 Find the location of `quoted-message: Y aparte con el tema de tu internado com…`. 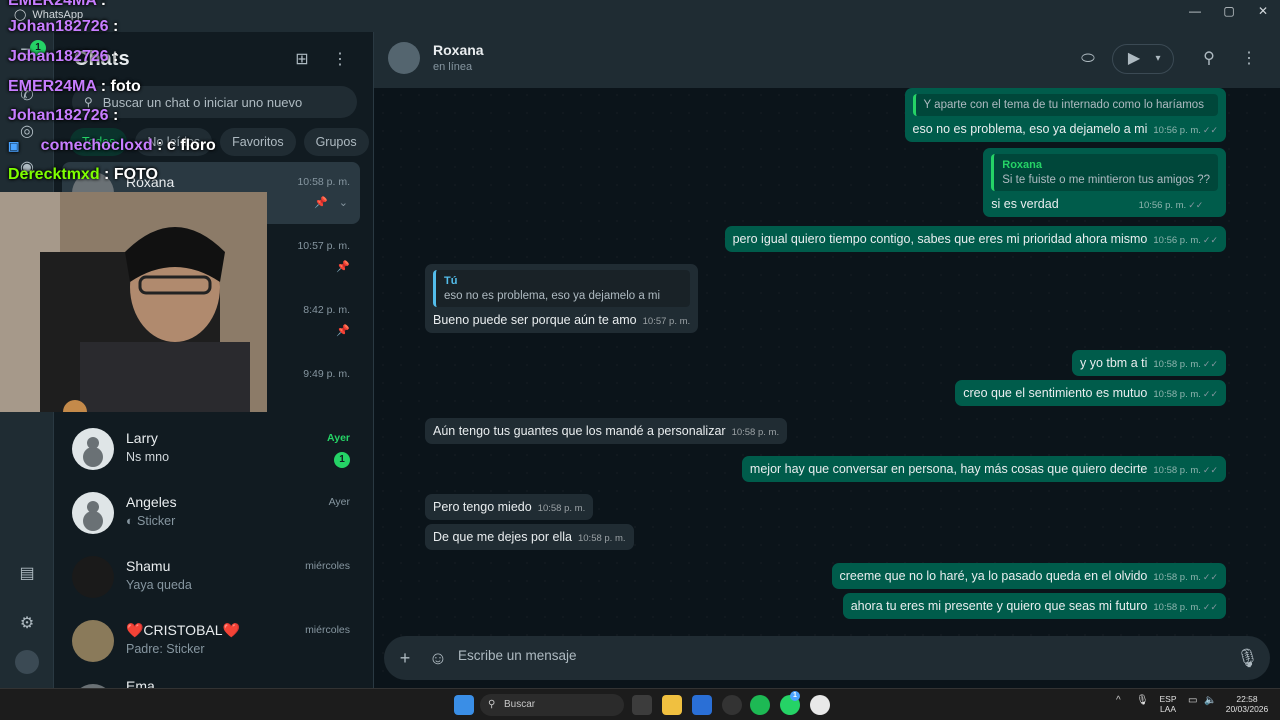

quoted-message: Y aparte con el tema de tu internado com… is located at coordinates (1065, 105).